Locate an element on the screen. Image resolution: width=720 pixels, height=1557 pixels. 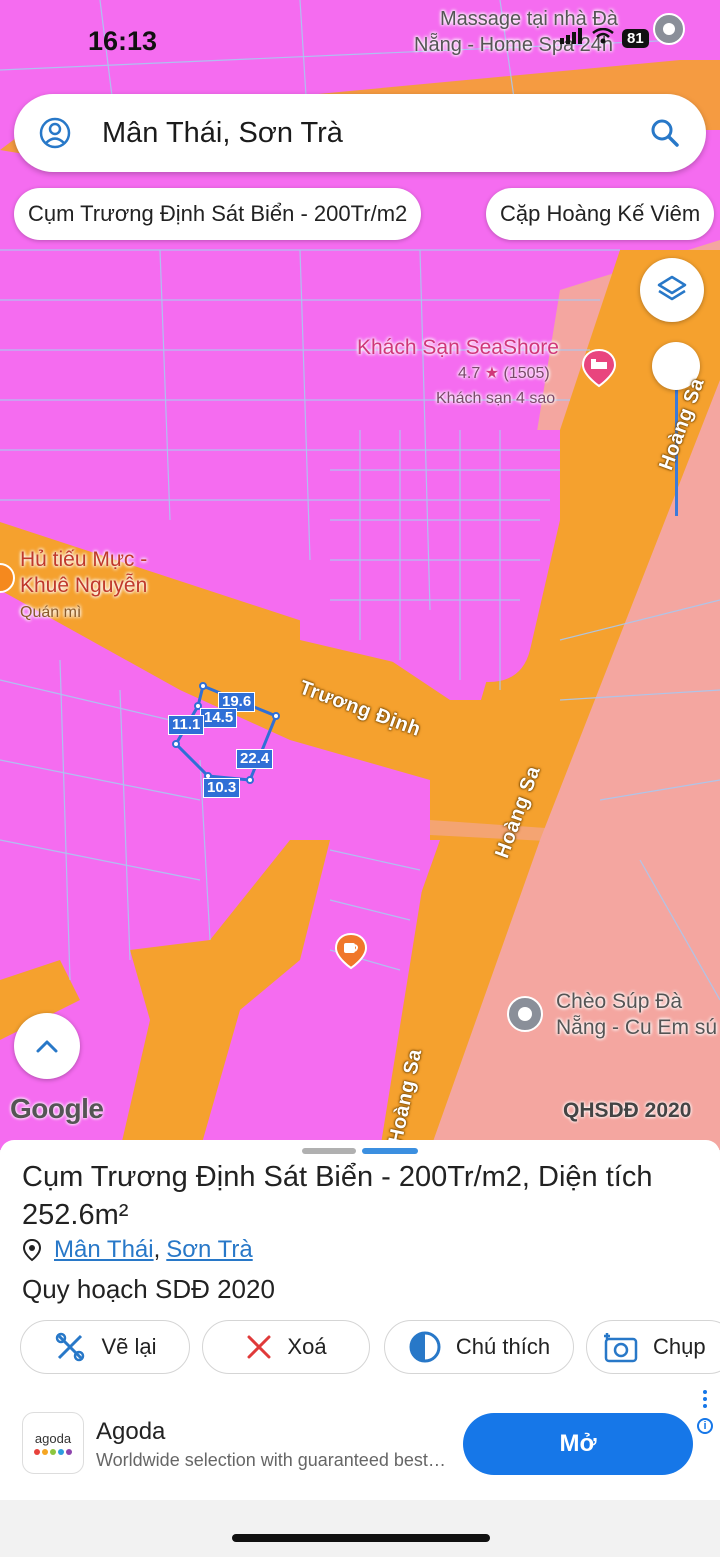
redraw-button: Vẽ lại is located at coordinates (105, 1347).